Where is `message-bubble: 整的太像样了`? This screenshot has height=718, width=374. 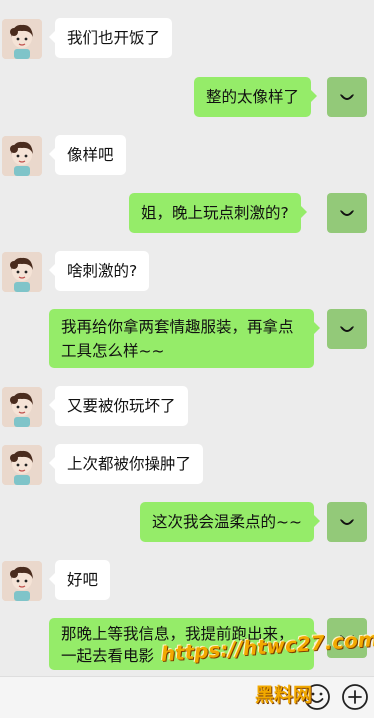
message-bubble: 整的太像样了 is located at coordinates (256, 97).